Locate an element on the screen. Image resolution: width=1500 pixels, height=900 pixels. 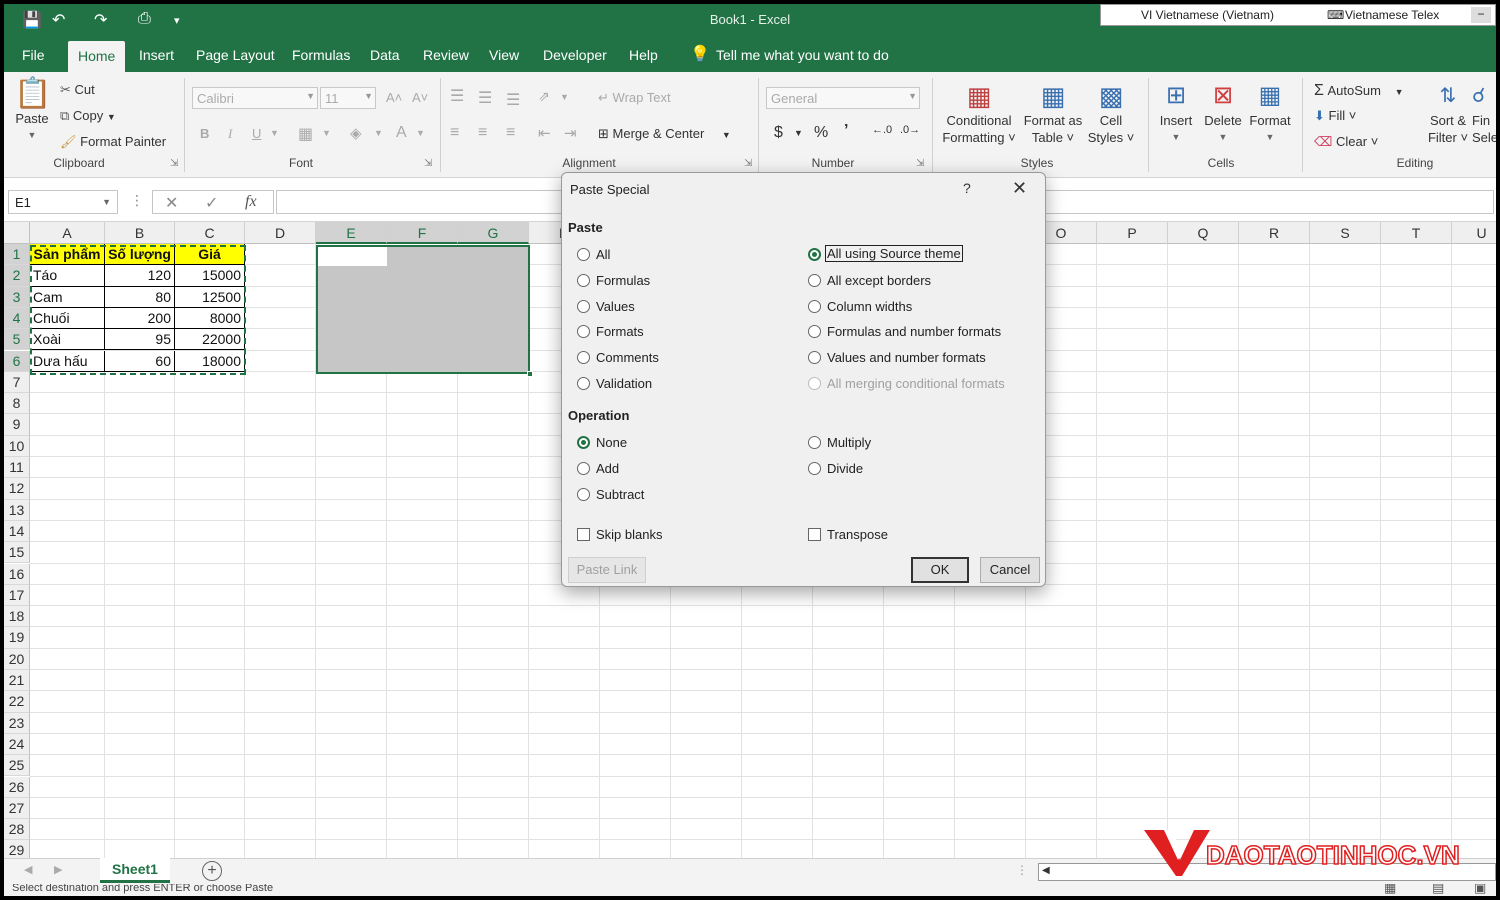
percent-button: % is located at coordinates (821, 133).